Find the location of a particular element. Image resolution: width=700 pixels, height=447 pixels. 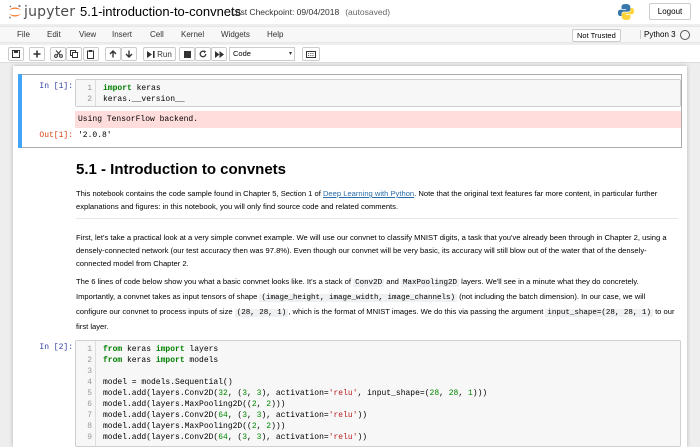

paragraph-text: and is located at coordinates (392, 281).